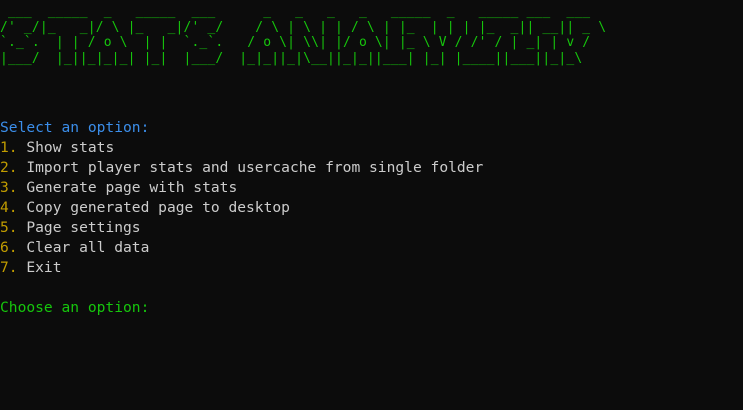 Image resolution: width=743 pixels, height=410 pixels. I want to click on menu-item-number: 7., so click(9, 267).